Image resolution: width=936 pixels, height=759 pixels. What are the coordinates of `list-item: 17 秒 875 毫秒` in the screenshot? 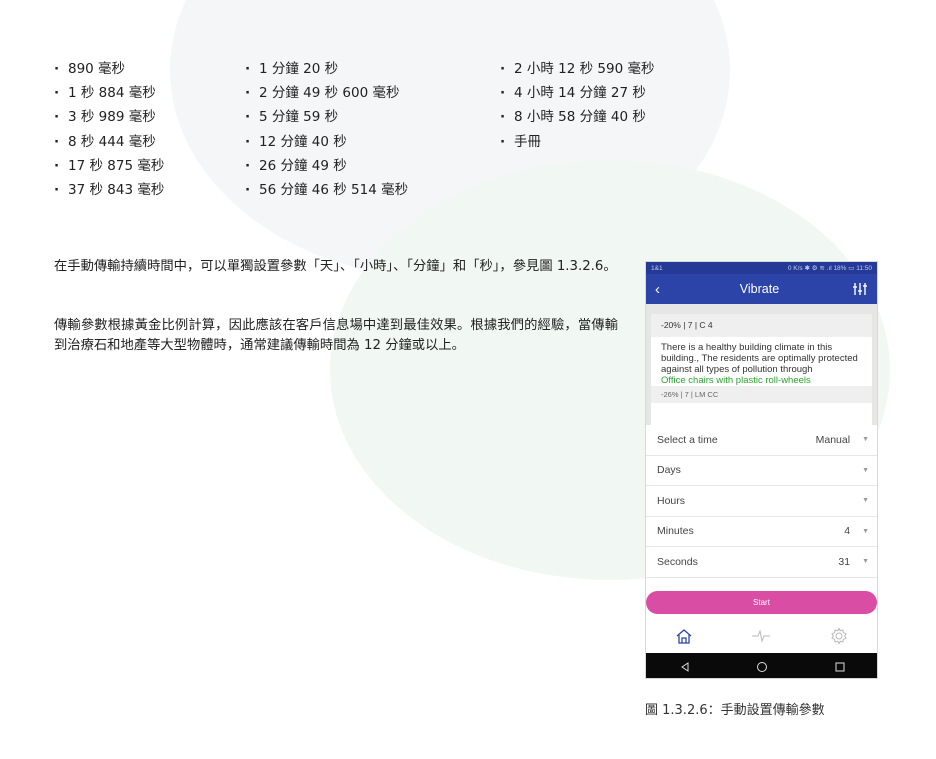 It's located at (109, 166).